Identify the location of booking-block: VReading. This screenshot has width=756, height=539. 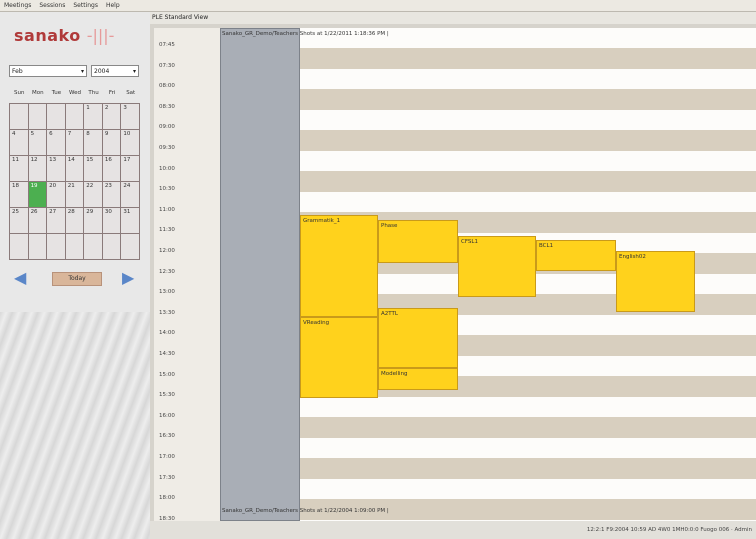
(339, 357).